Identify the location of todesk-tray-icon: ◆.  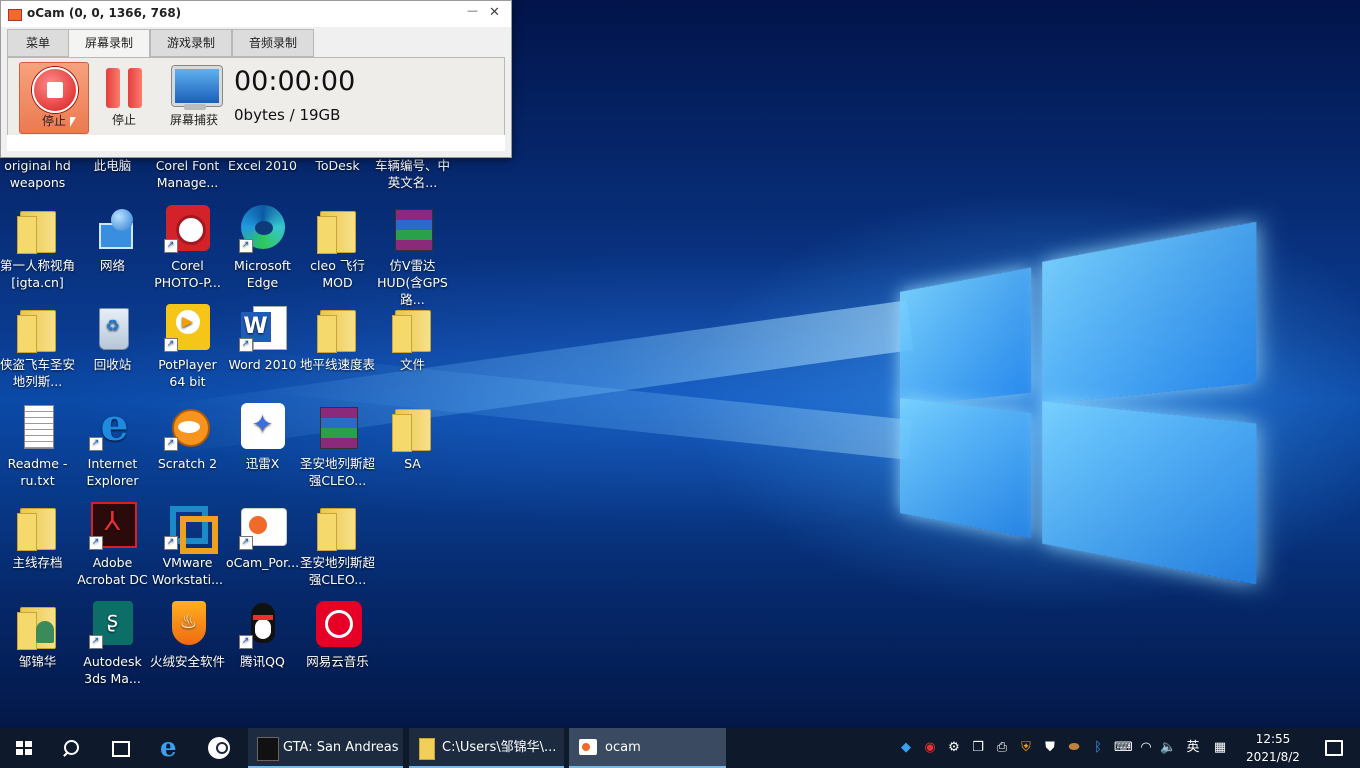
(906, 748).